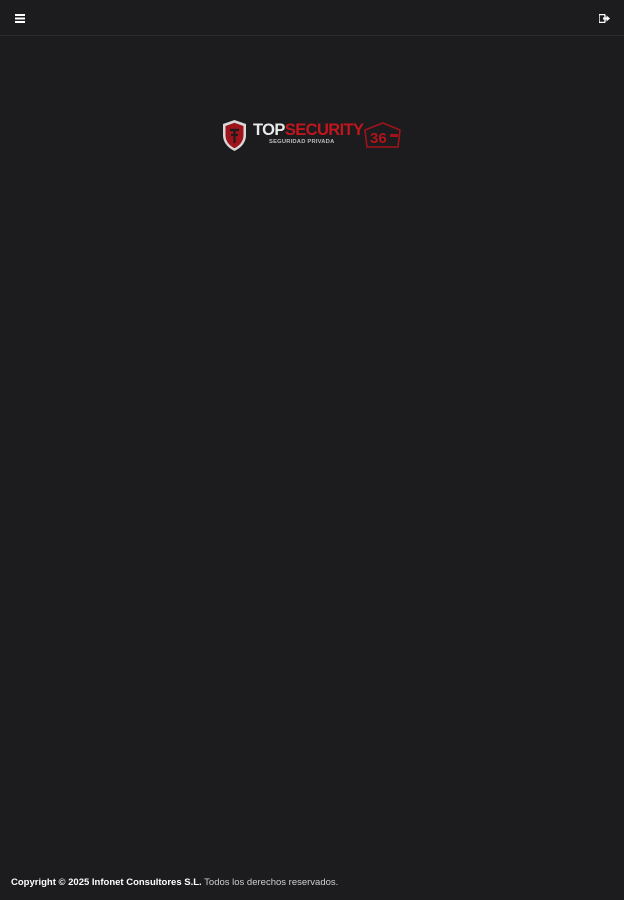  Describe the element at coordinates (234, 135) in the screenshot. I see `shield-icon` at that location.